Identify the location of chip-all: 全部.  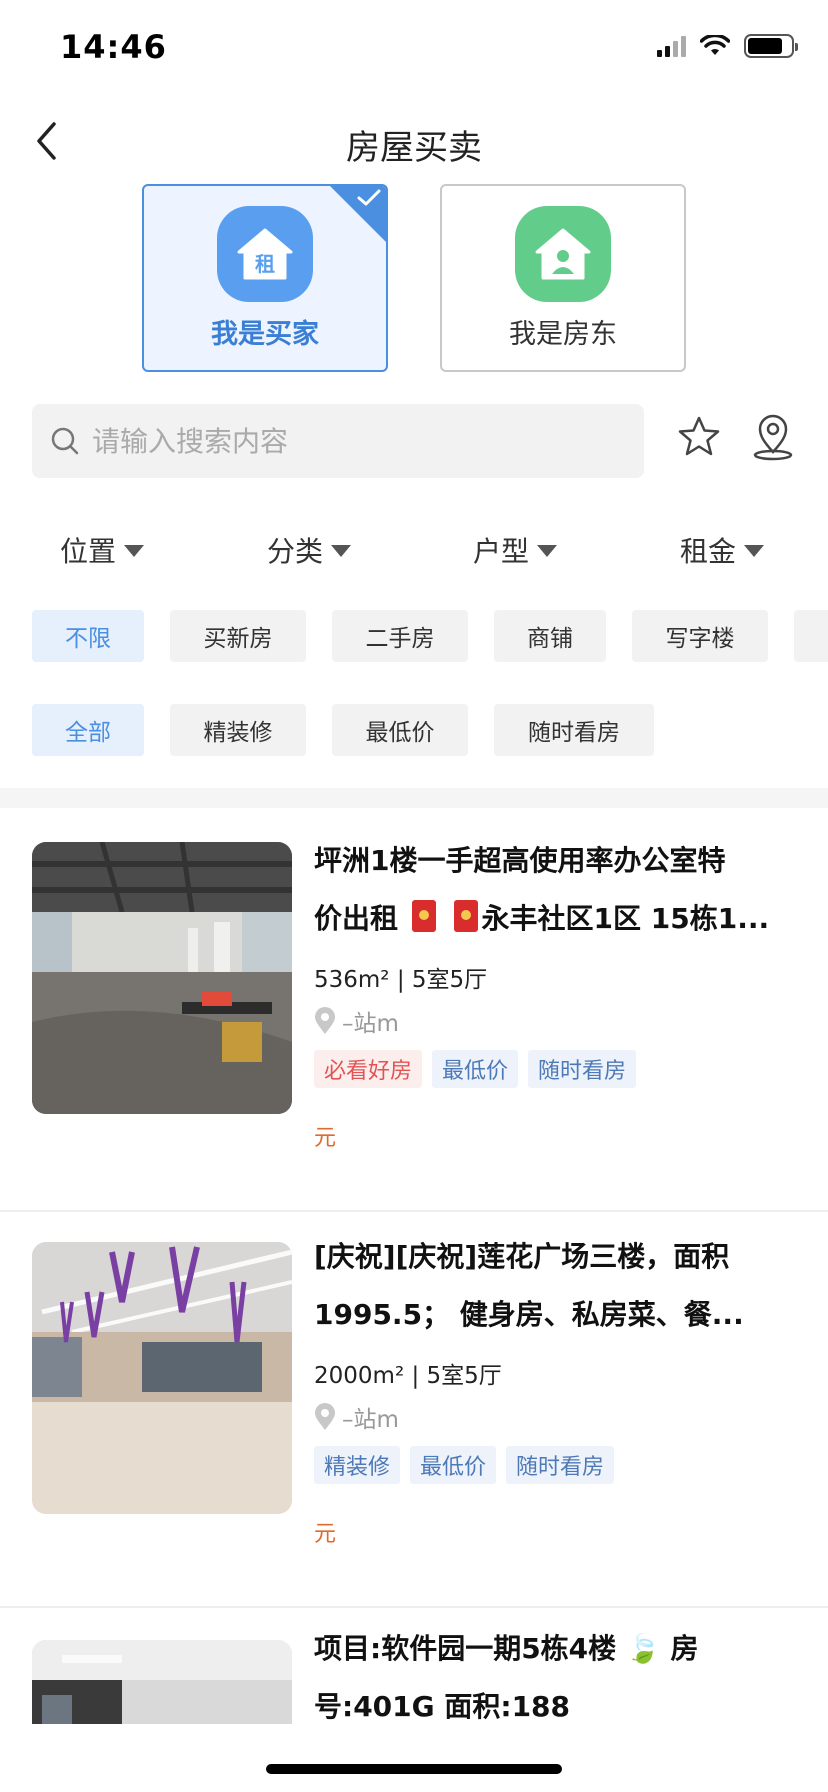
(88, 730).